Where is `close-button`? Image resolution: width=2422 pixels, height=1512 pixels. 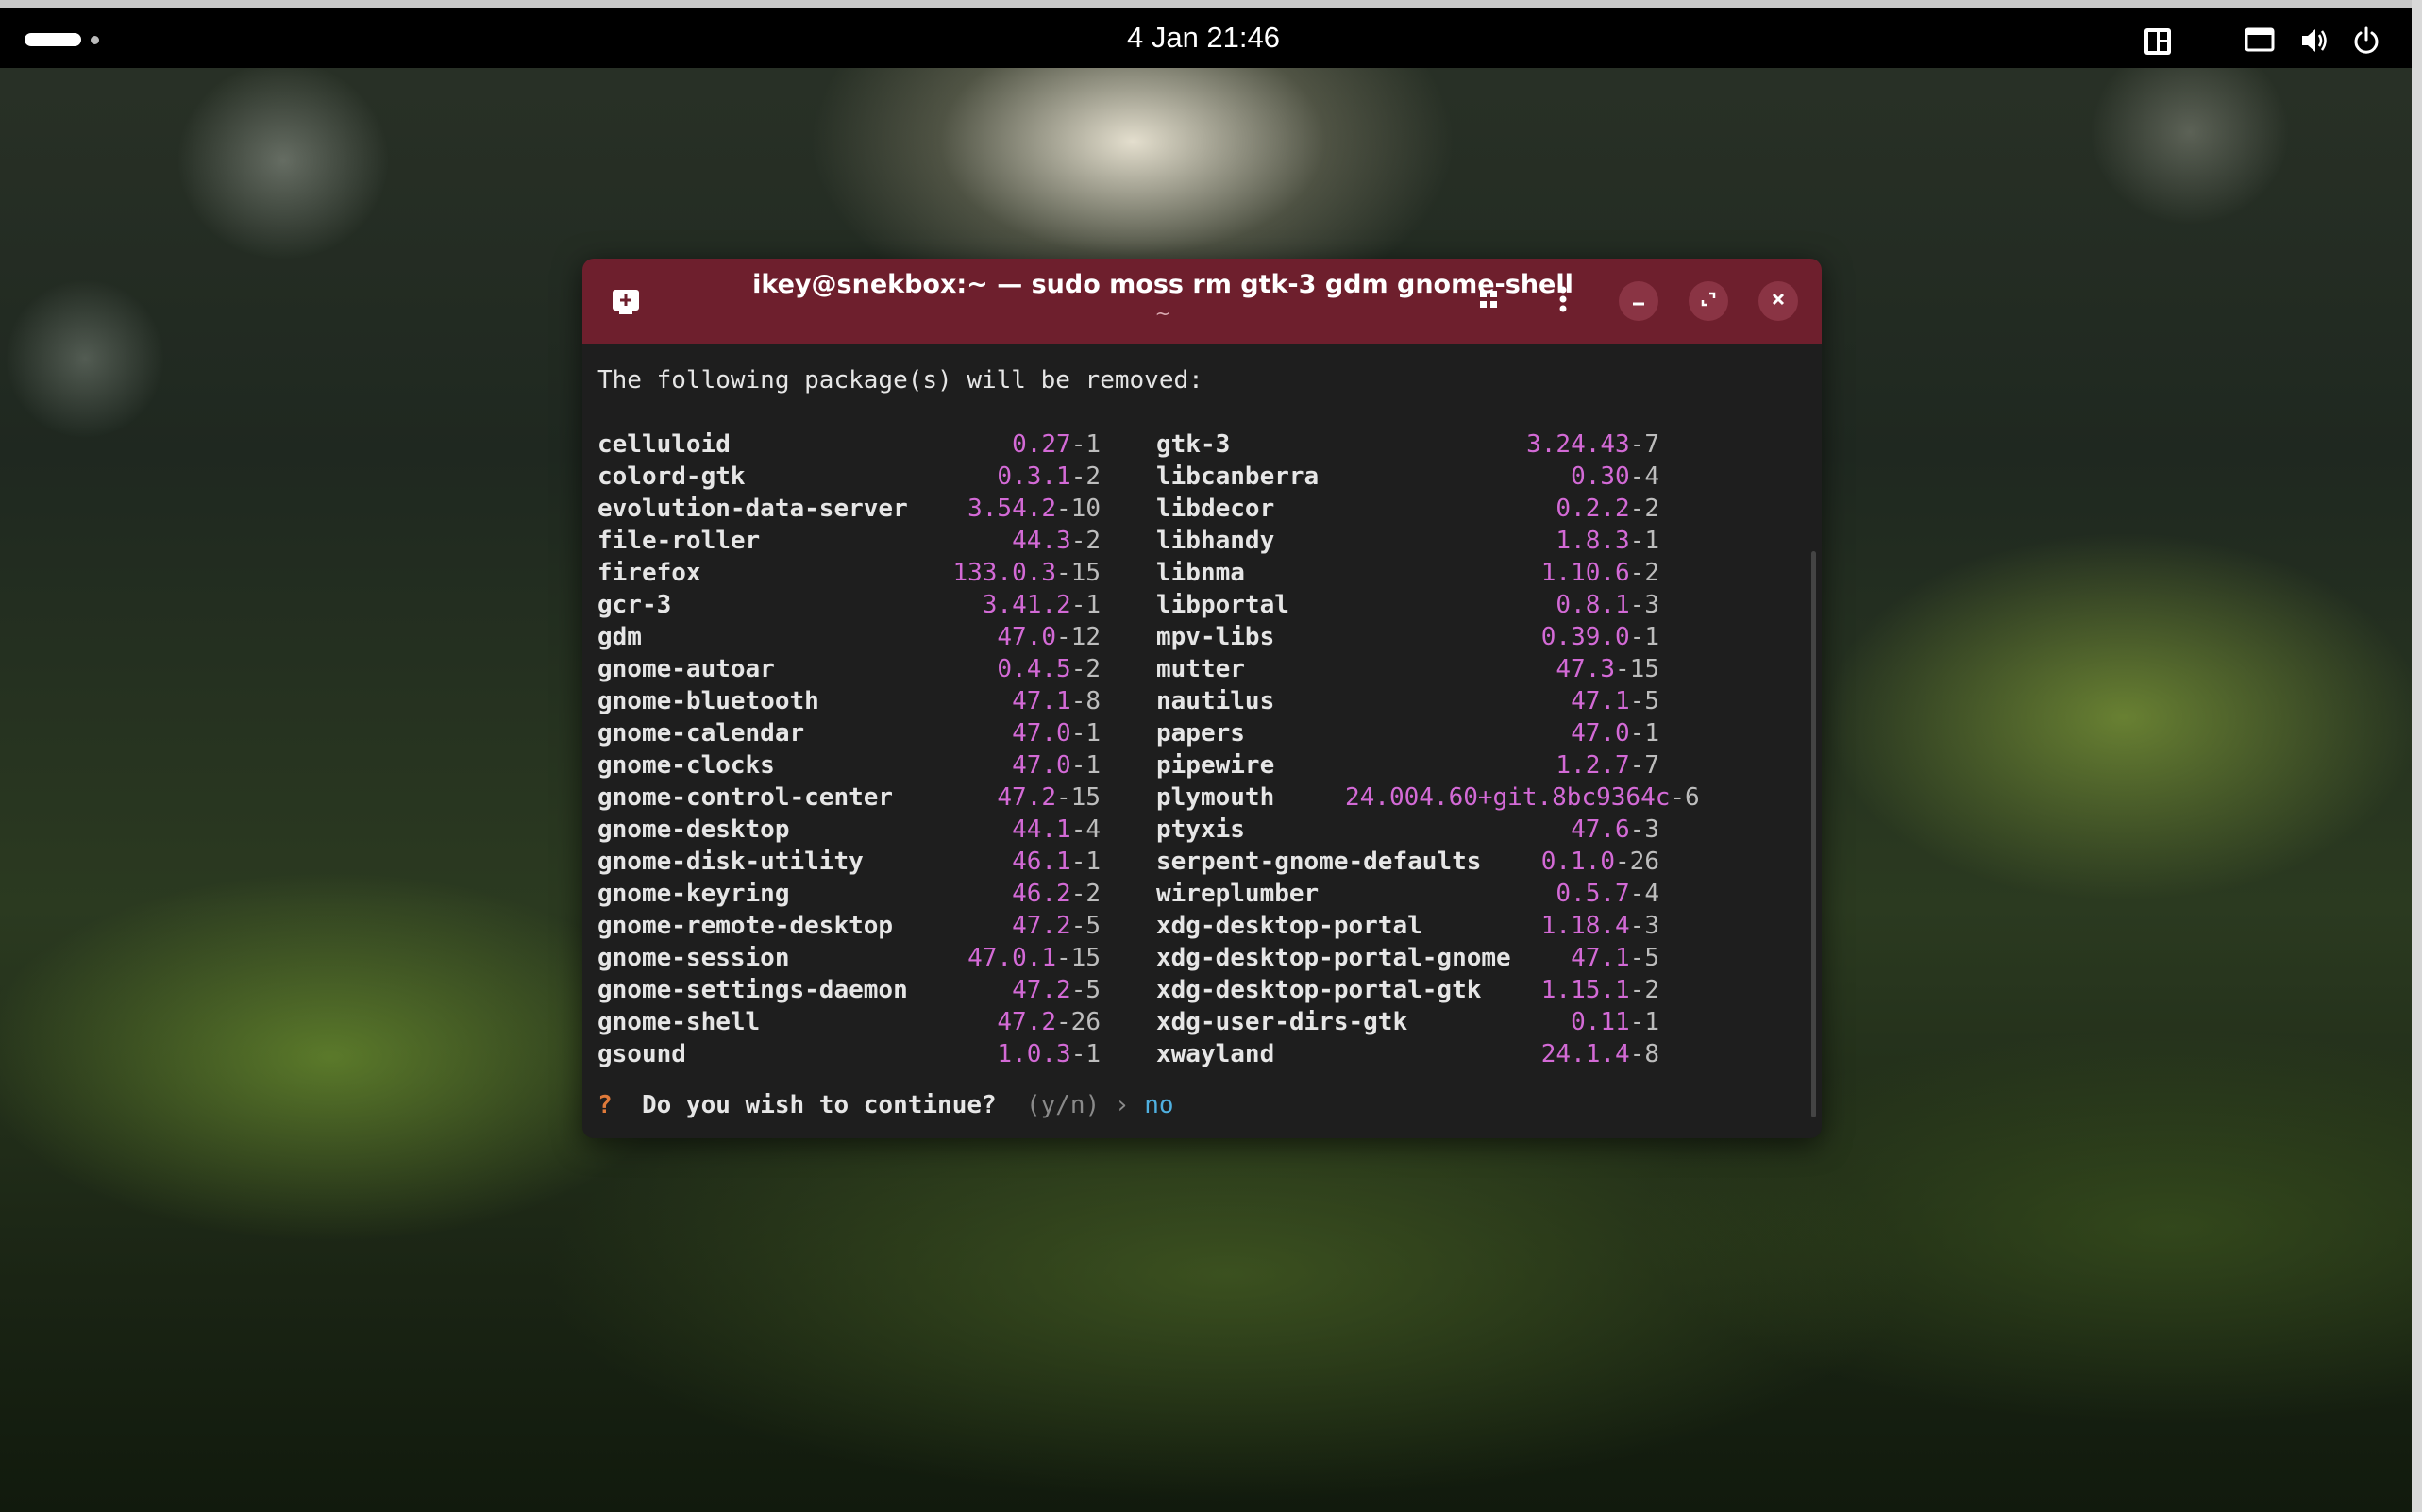 close-button is located at coordinates (1778, 301).